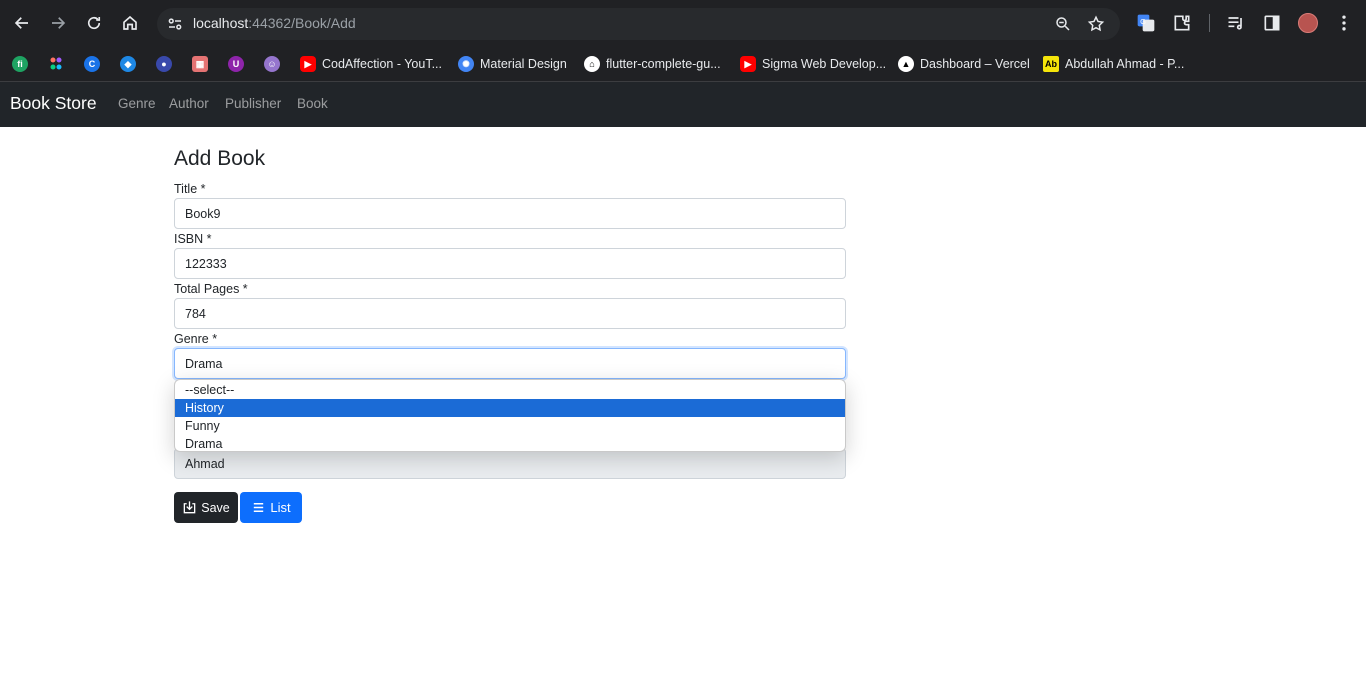  What do you see at coordinates (253, 103) in the screenshot?
I see `nav-link-publisher: Publisher` at bounding box center [253, 103].